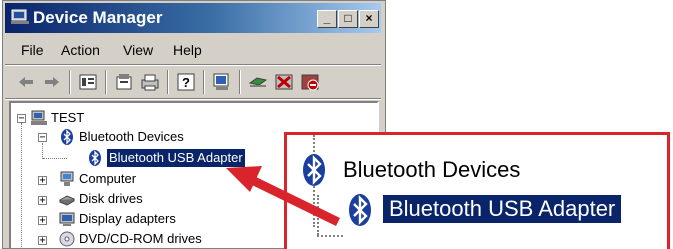 This screenshot has height=249, width=673. I want to click on arrow-shaft, so click(295, 201).